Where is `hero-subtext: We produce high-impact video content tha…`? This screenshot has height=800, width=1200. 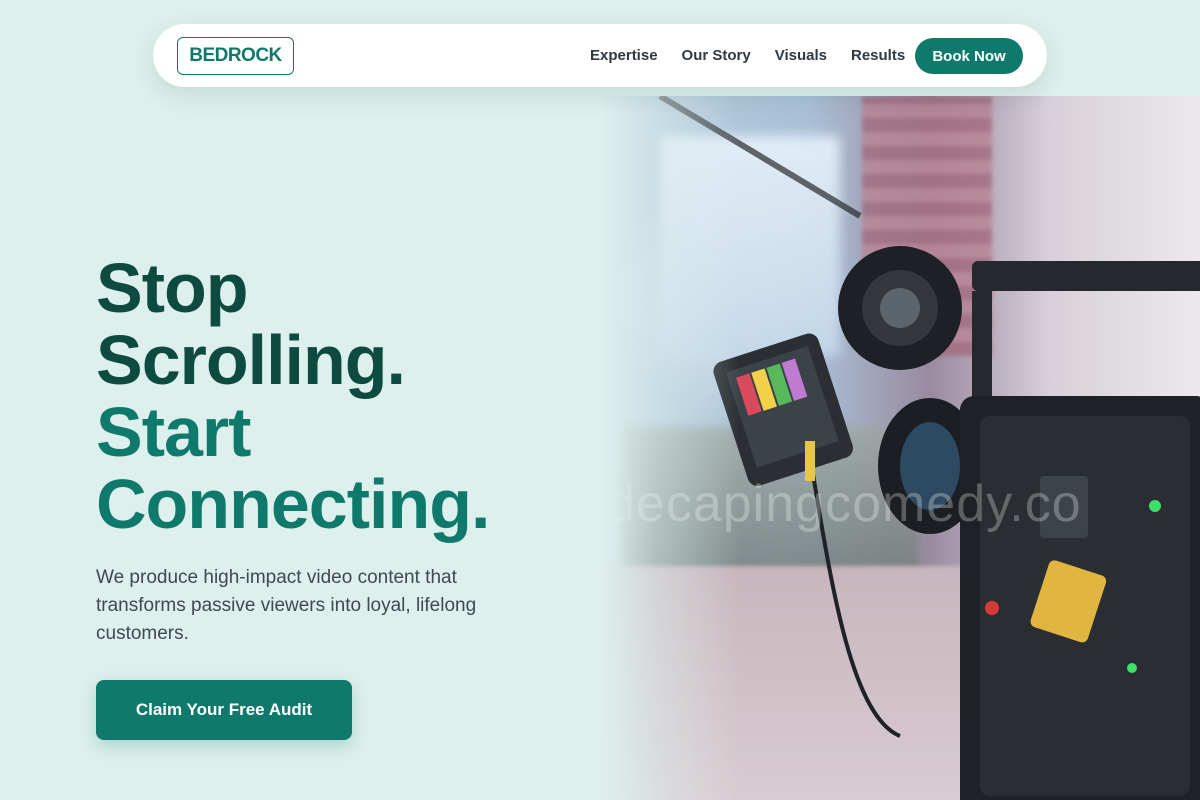 hero-subtext: We produce high-impact video content tha… is located at coordinates (286, 605).